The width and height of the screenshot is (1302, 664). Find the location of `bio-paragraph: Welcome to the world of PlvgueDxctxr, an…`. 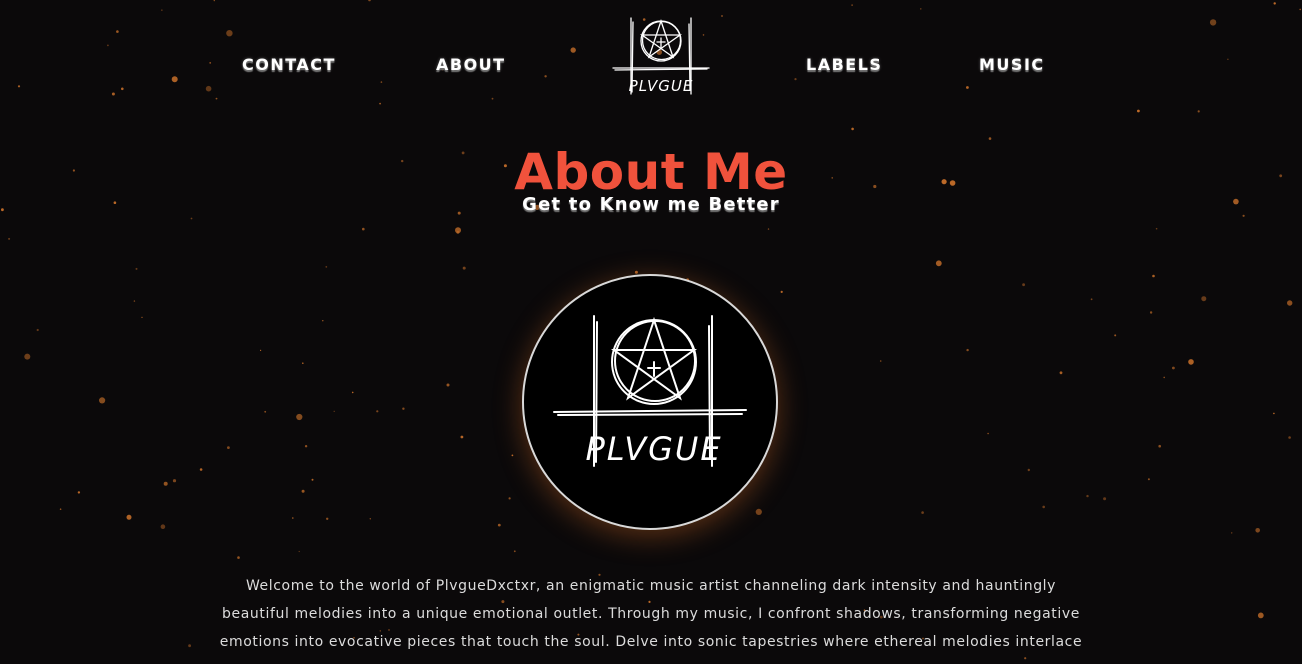

bio-paragraph: Welcome to the world of PlvgueDxctxr, an… is located at coordinates (651, 614).